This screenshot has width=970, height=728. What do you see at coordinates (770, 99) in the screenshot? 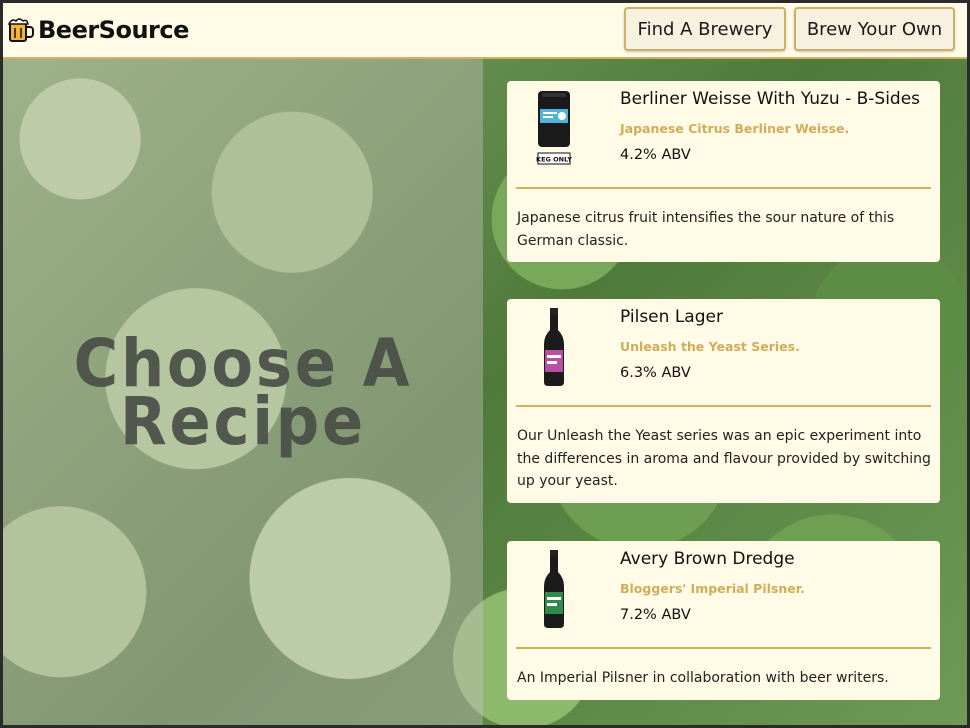
I see `recipe-name: Berliner Weisse With Yuzu - B-Sides` at bounding box center [770, 99].